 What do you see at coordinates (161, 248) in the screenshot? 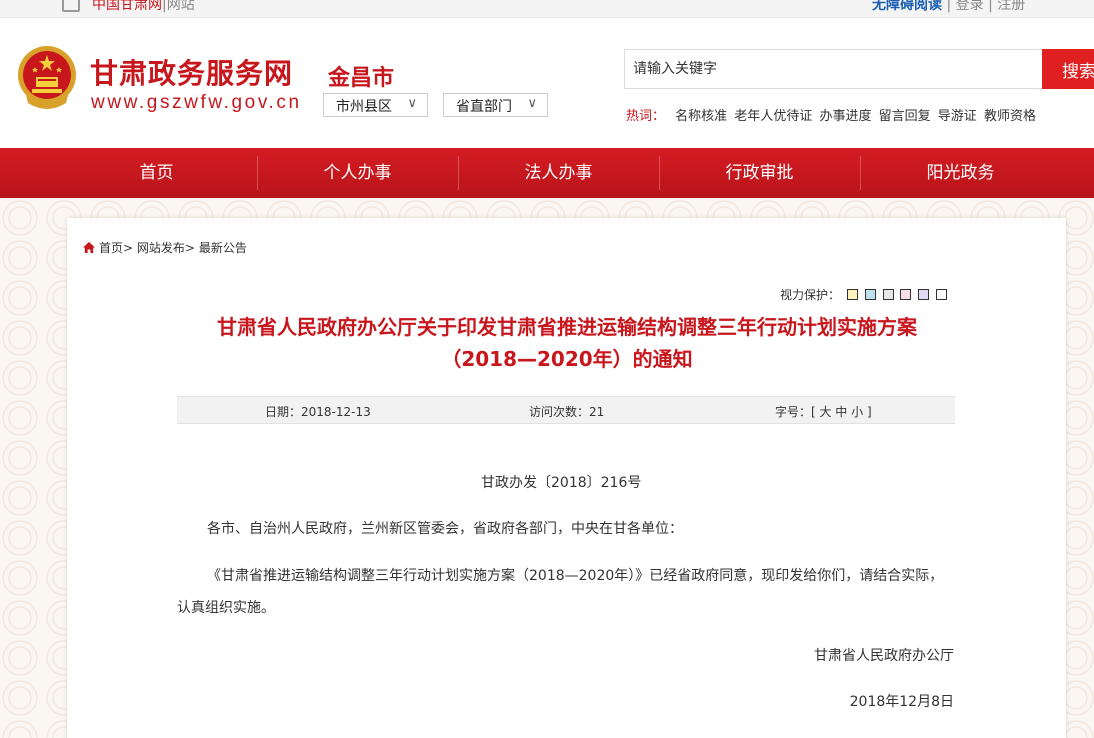
I see `breadcrumb-publish: 网站发布` at bounding box center [161, 248].